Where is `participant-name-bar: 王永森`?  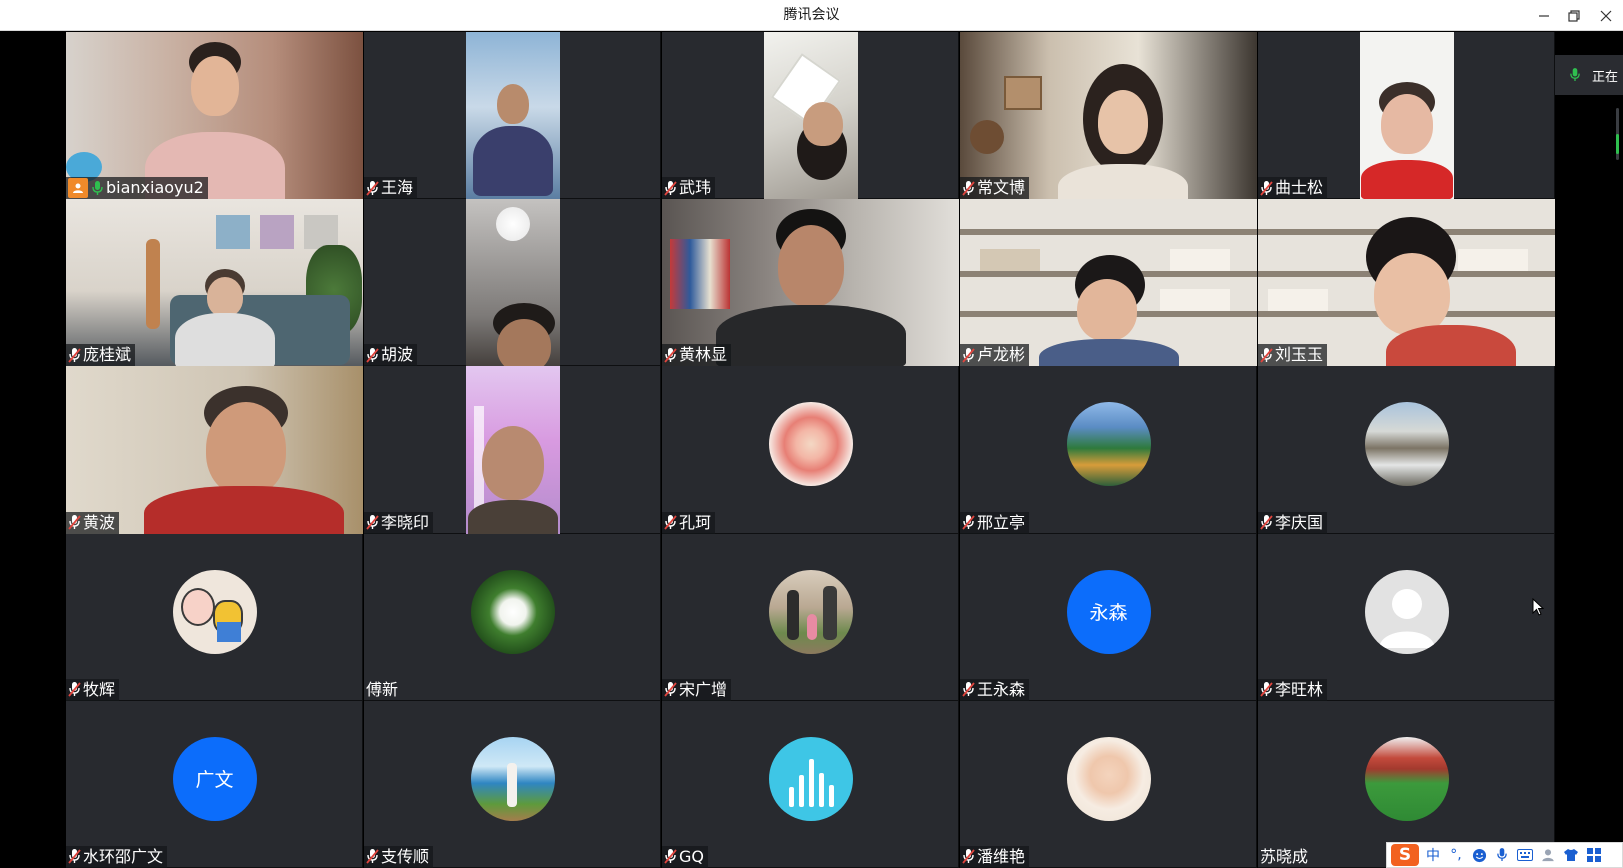 participant-name-bar: 王永森 is located at coordinates (995, 689).